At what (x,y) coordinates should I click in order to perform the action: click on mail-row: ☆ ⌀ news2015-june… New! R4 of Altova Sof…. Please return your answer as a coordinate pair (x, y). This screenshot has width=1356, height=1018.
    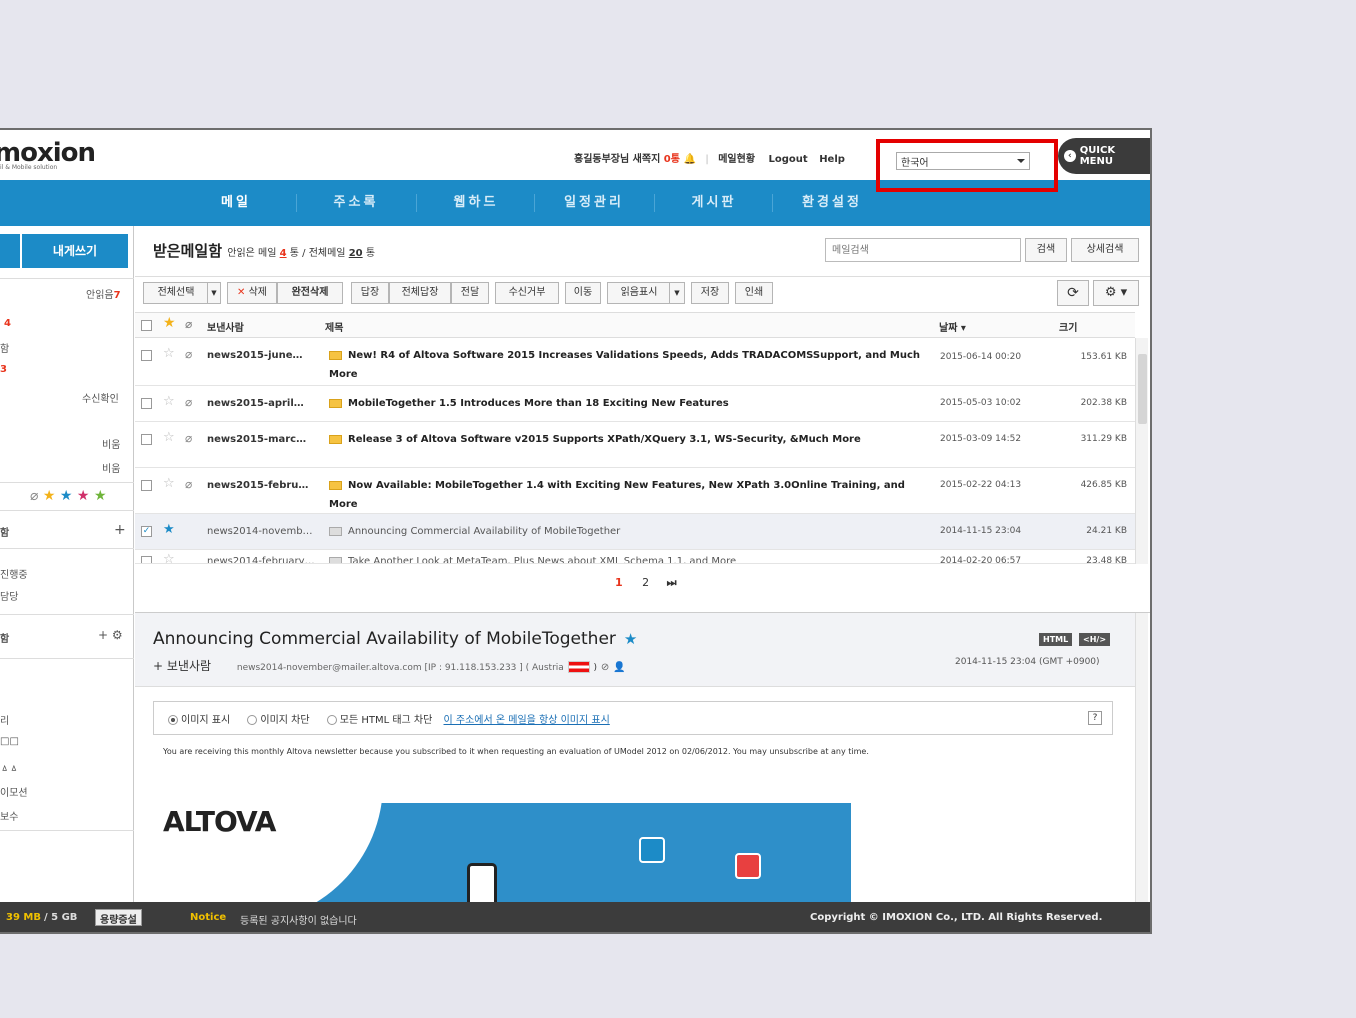
    Looking at the image, I should click on (635, 362).